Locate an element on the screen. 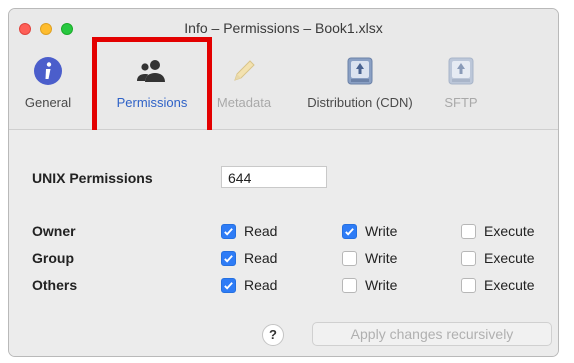  group-execute-checkbox: Execute is located at coordinates (498, 258).